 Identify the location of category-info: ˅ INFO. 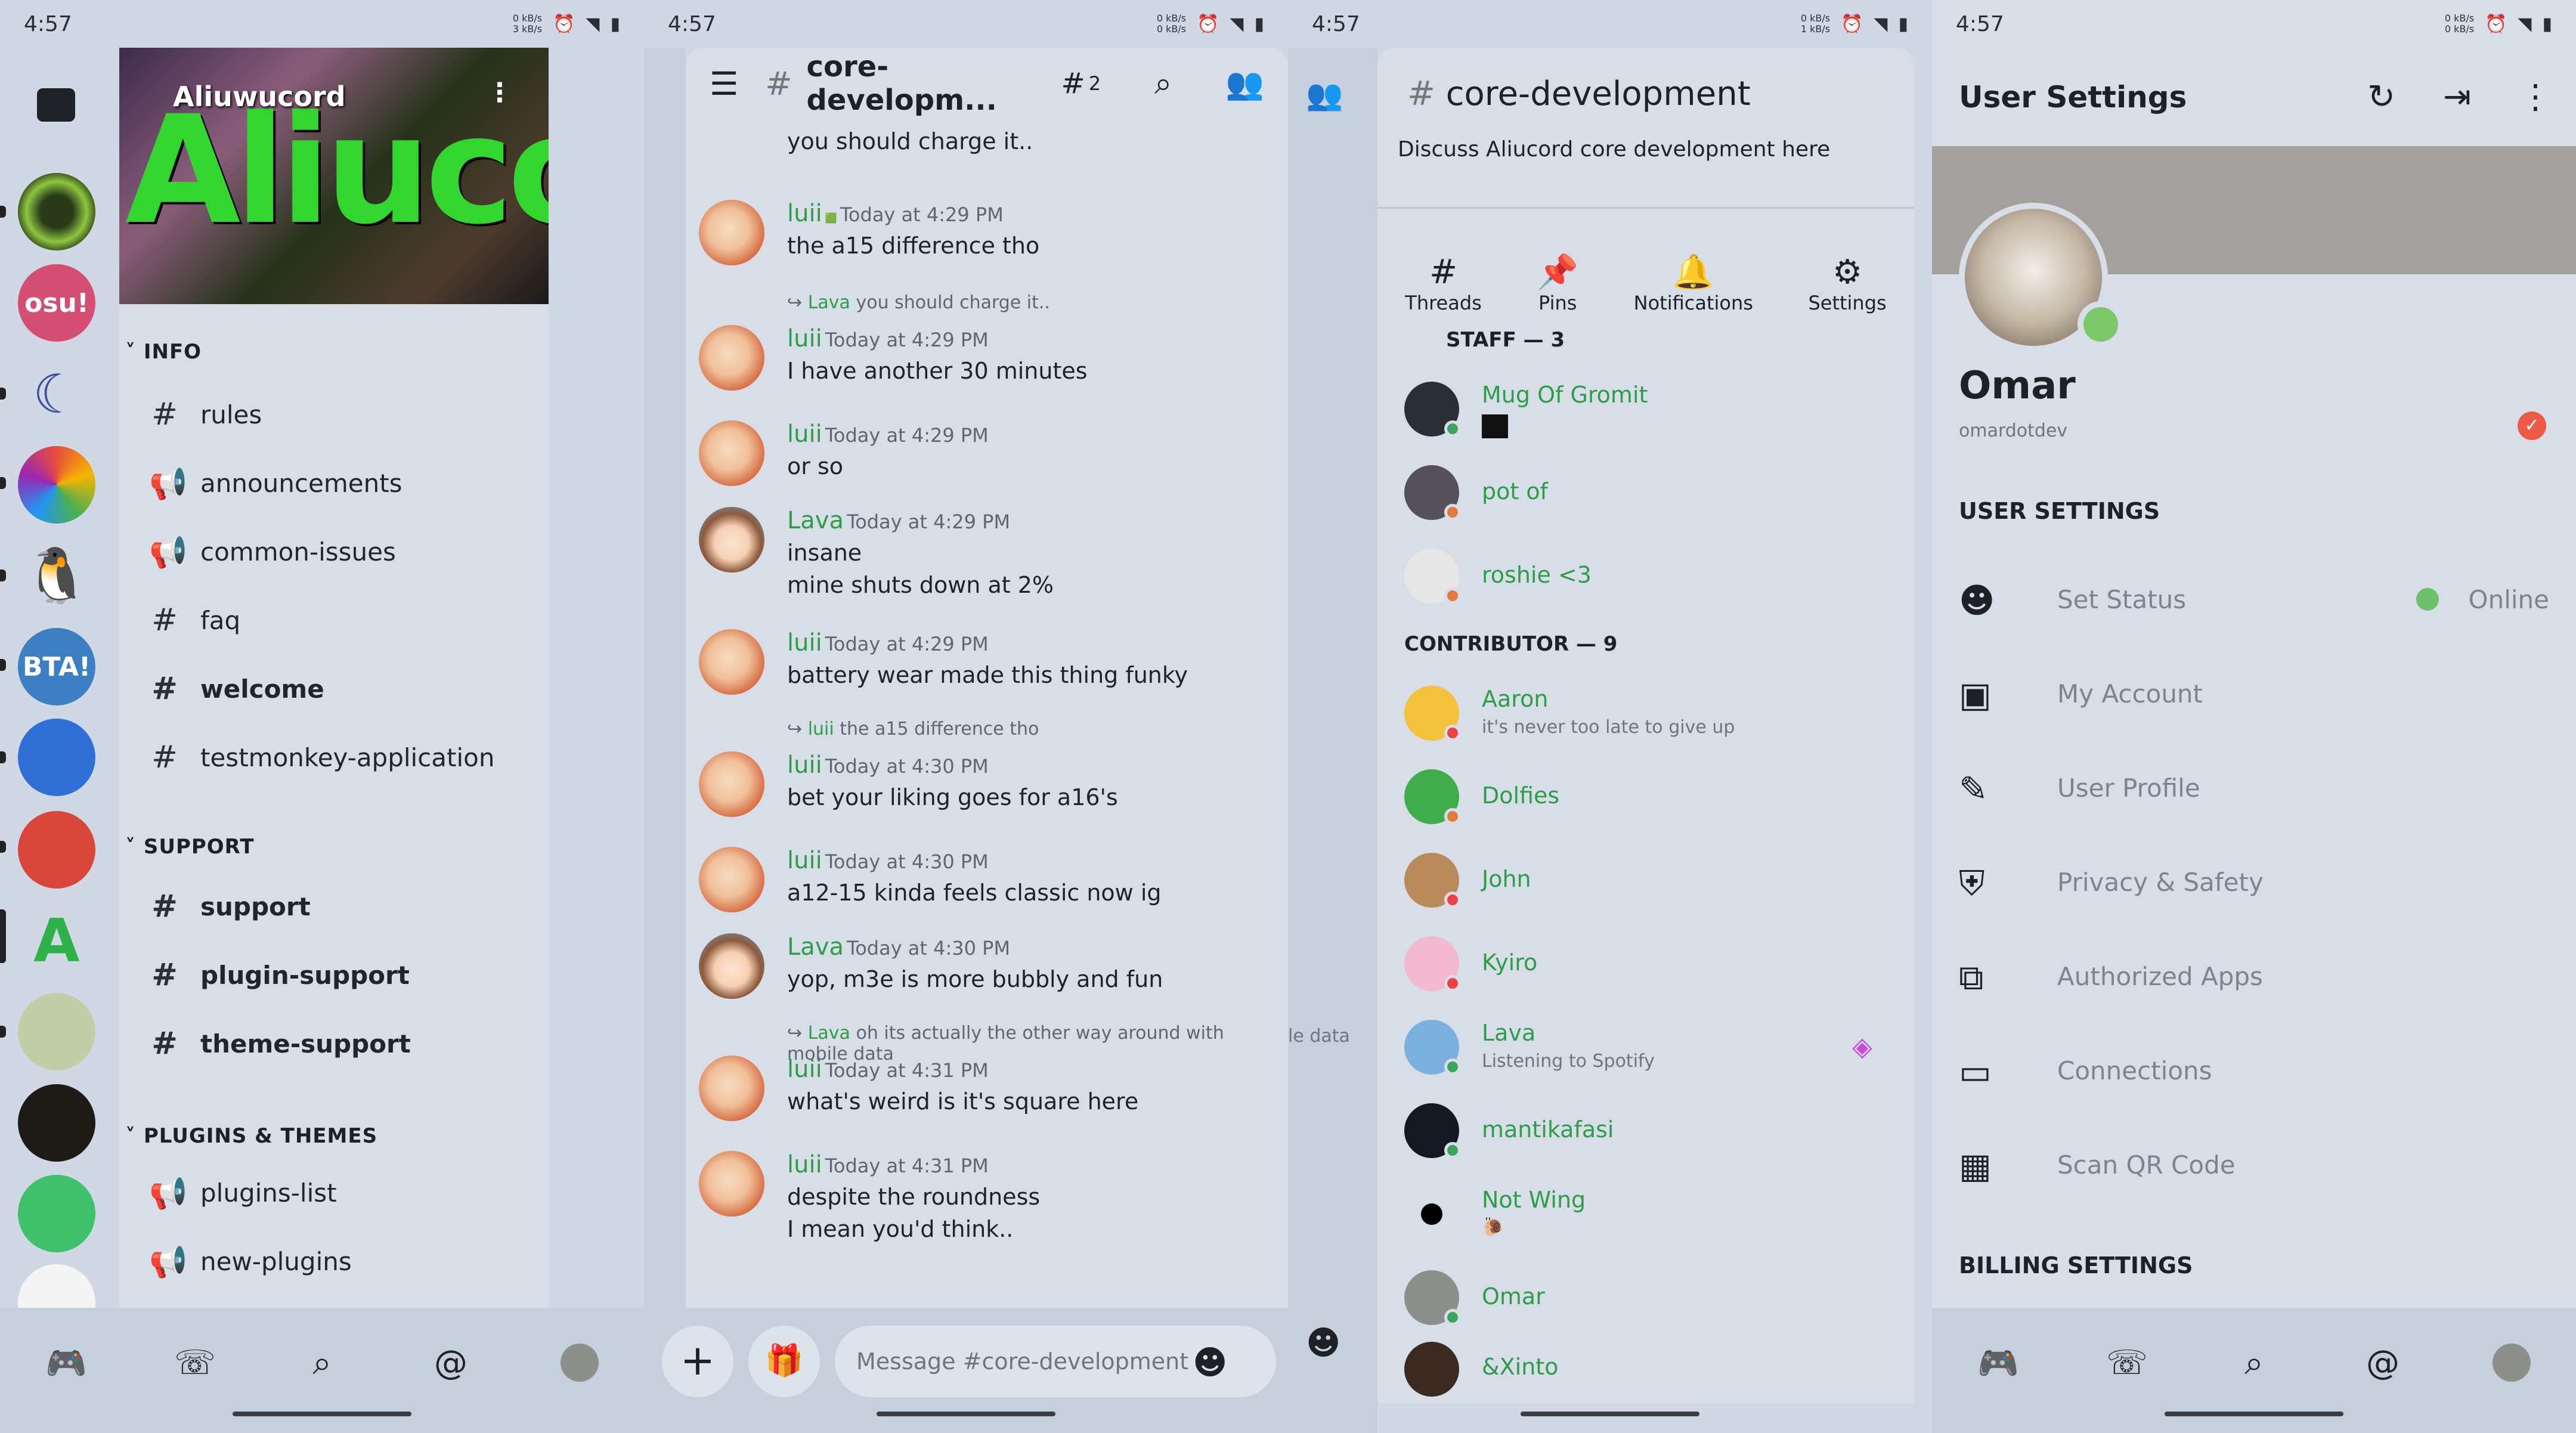
(163, 352).